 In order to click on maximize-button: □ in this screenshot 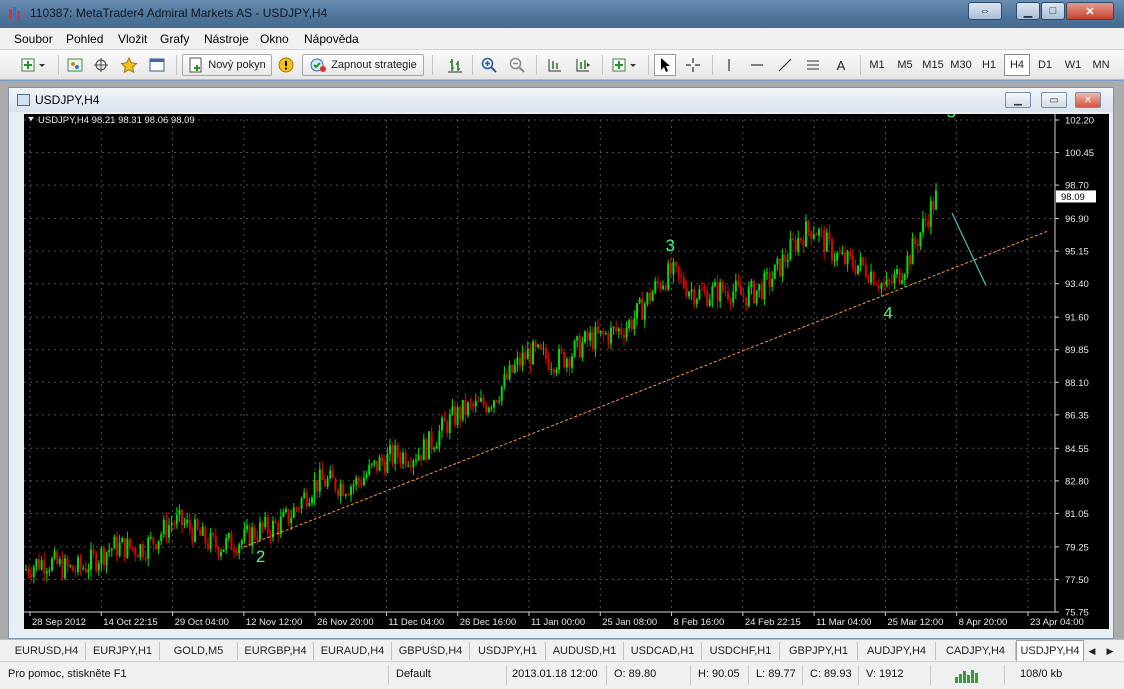, I will do `click(1053, 11)`.